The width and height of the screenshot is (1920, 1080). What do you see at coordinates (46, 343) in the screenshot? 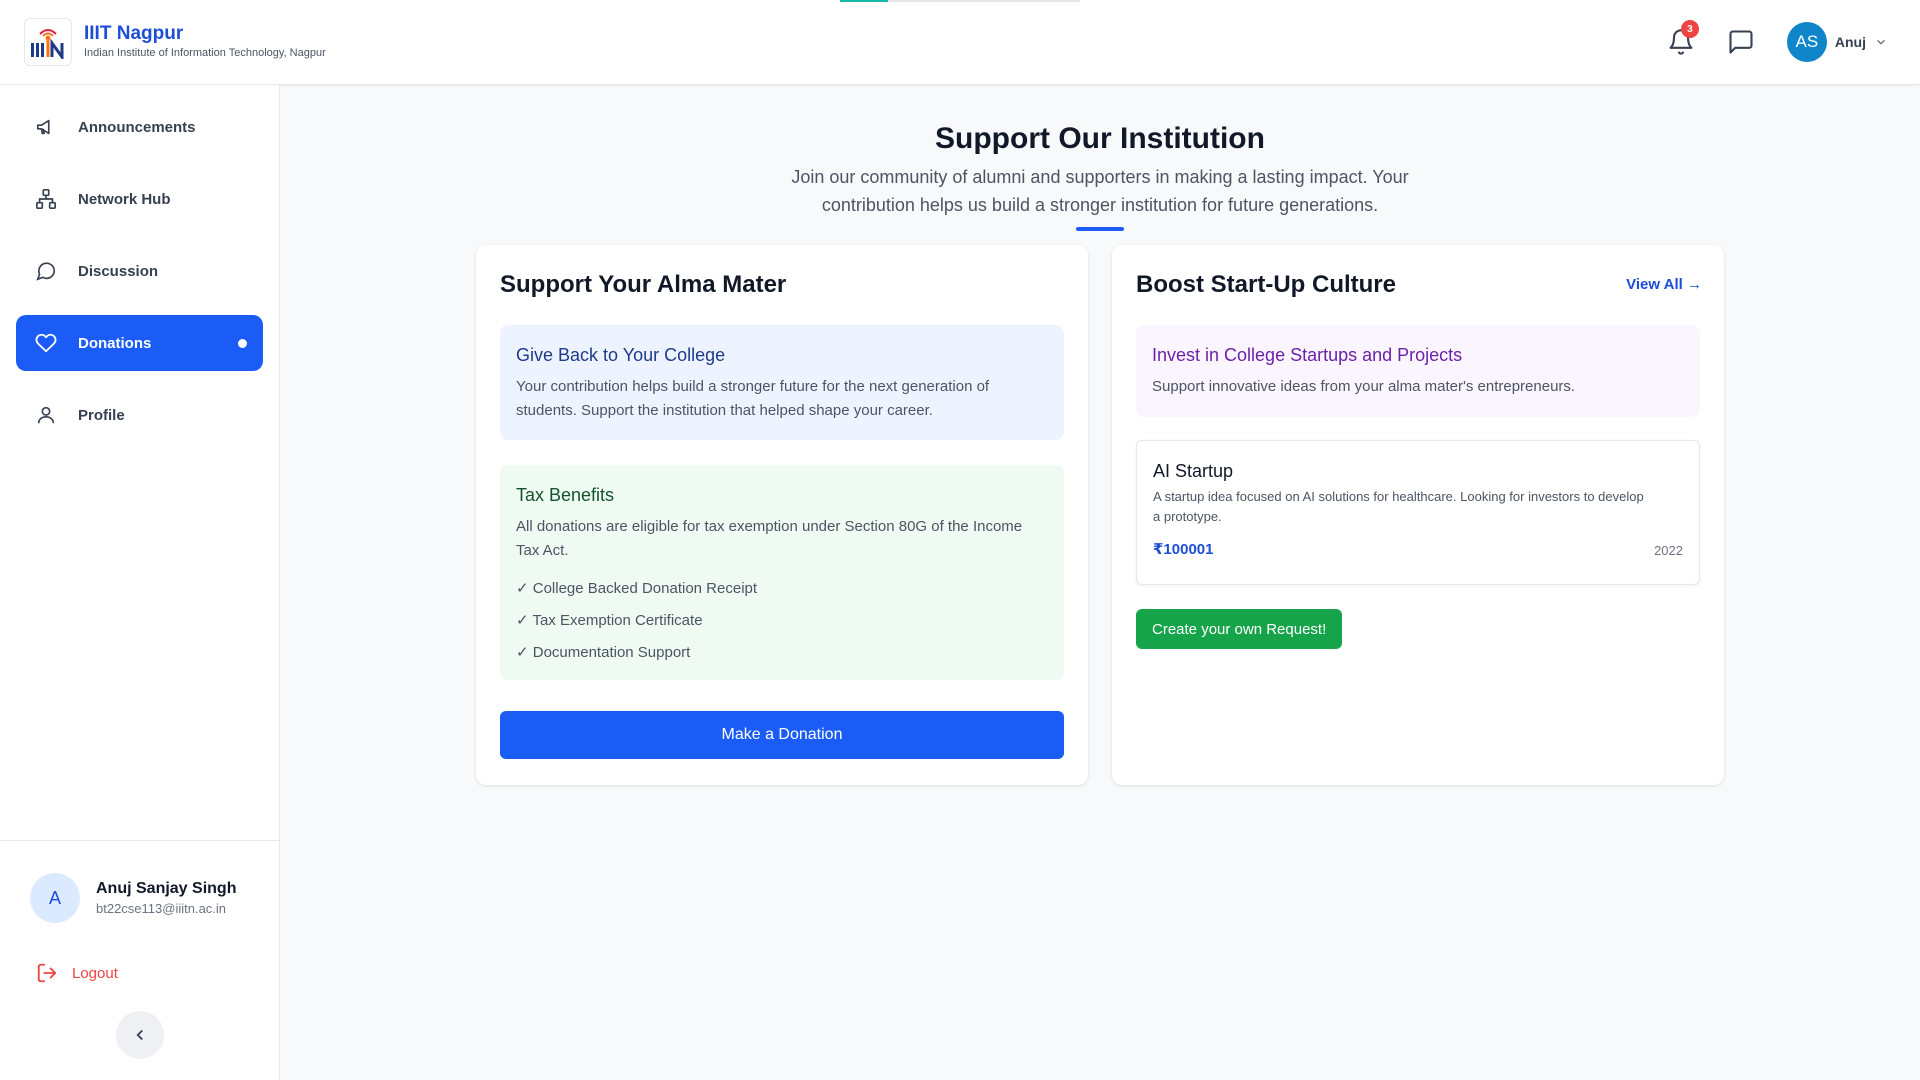
I see `heart-icon` at bounding box center [46, 343].